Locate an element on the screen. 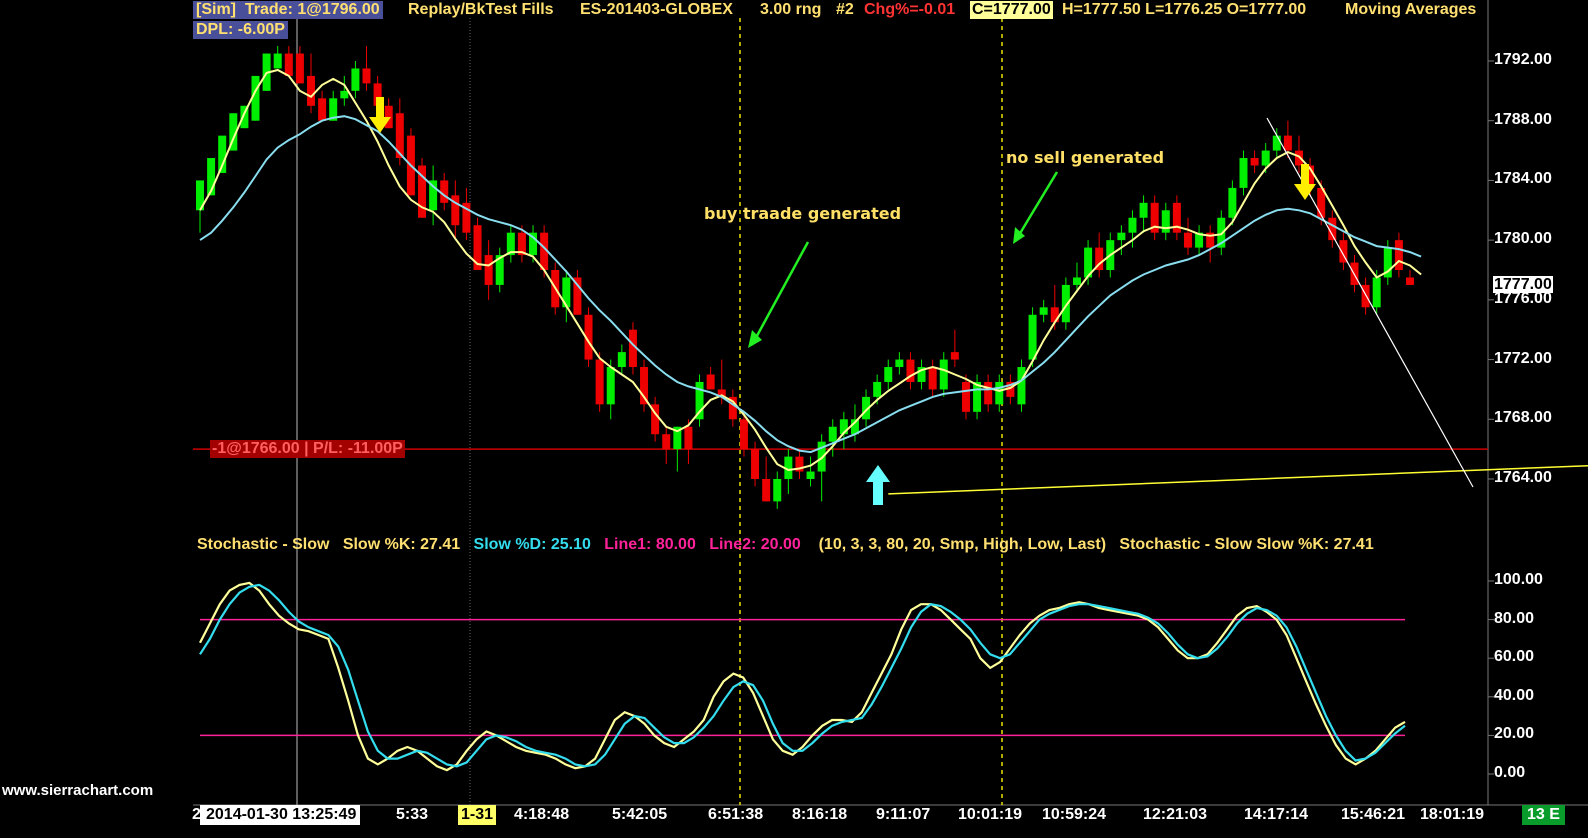 The image size is (1588, 838). website-label: www.sierrachart.com is located at coordinates (77, 790).